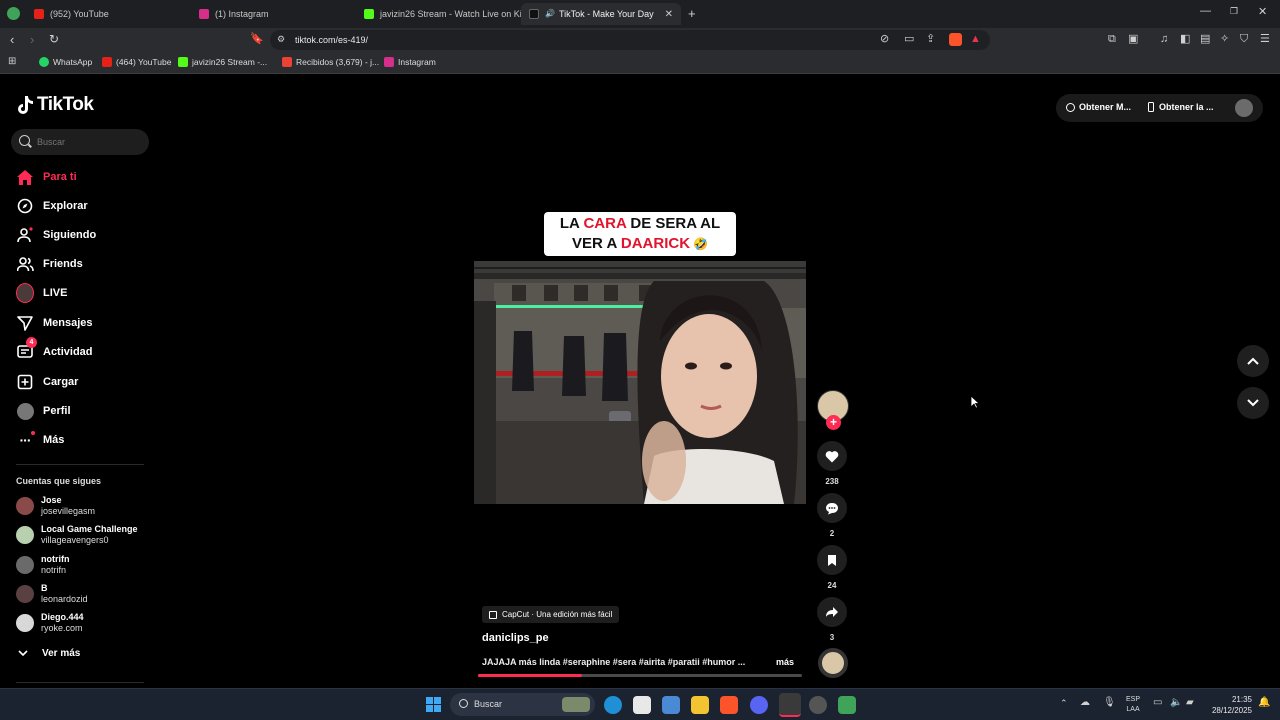 Image resolution: width=1280 pixels, height=720 pixels. What do you see at coordinates (41, 293) in the screenshot?
I see `nav-live: LIVE` at bounding box center [41, 293].